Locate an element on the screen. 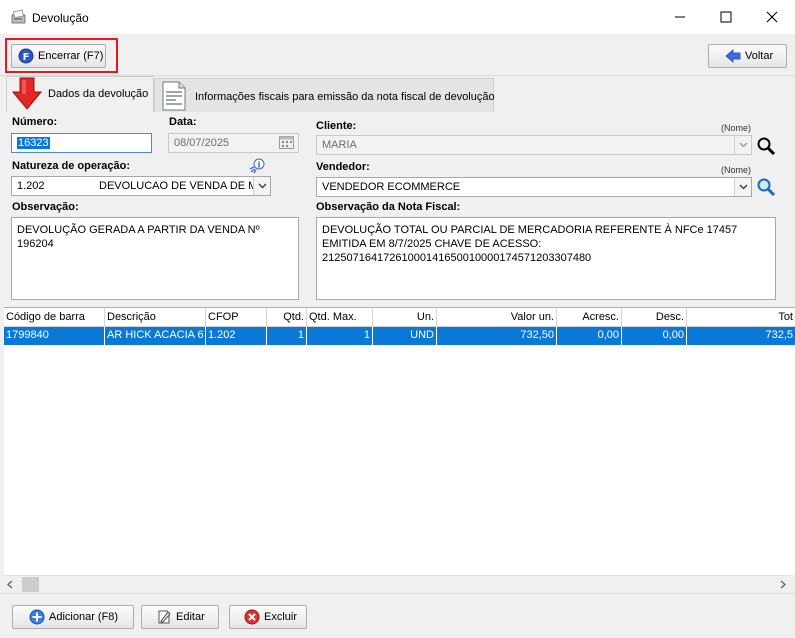 The height and width of the screenshot is (638, 795). add-icon is located at coordinates (37, 617).